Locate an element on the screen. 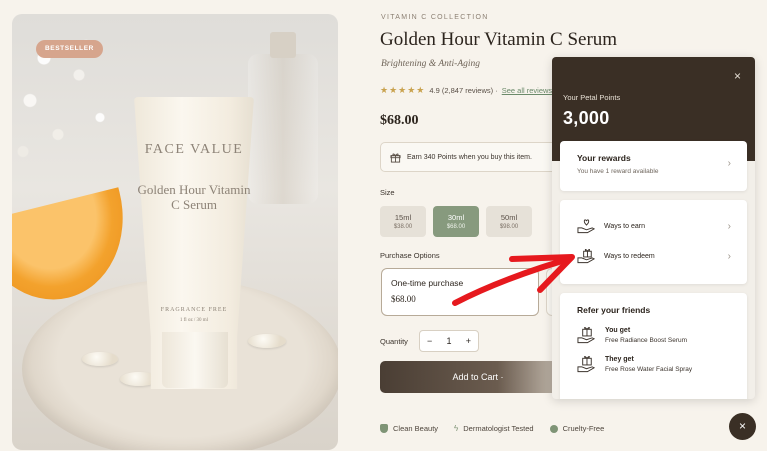 This screenshot has height=451, width=767. star-rating-icon: ★★★★★ is located at coordinates (403, 90).